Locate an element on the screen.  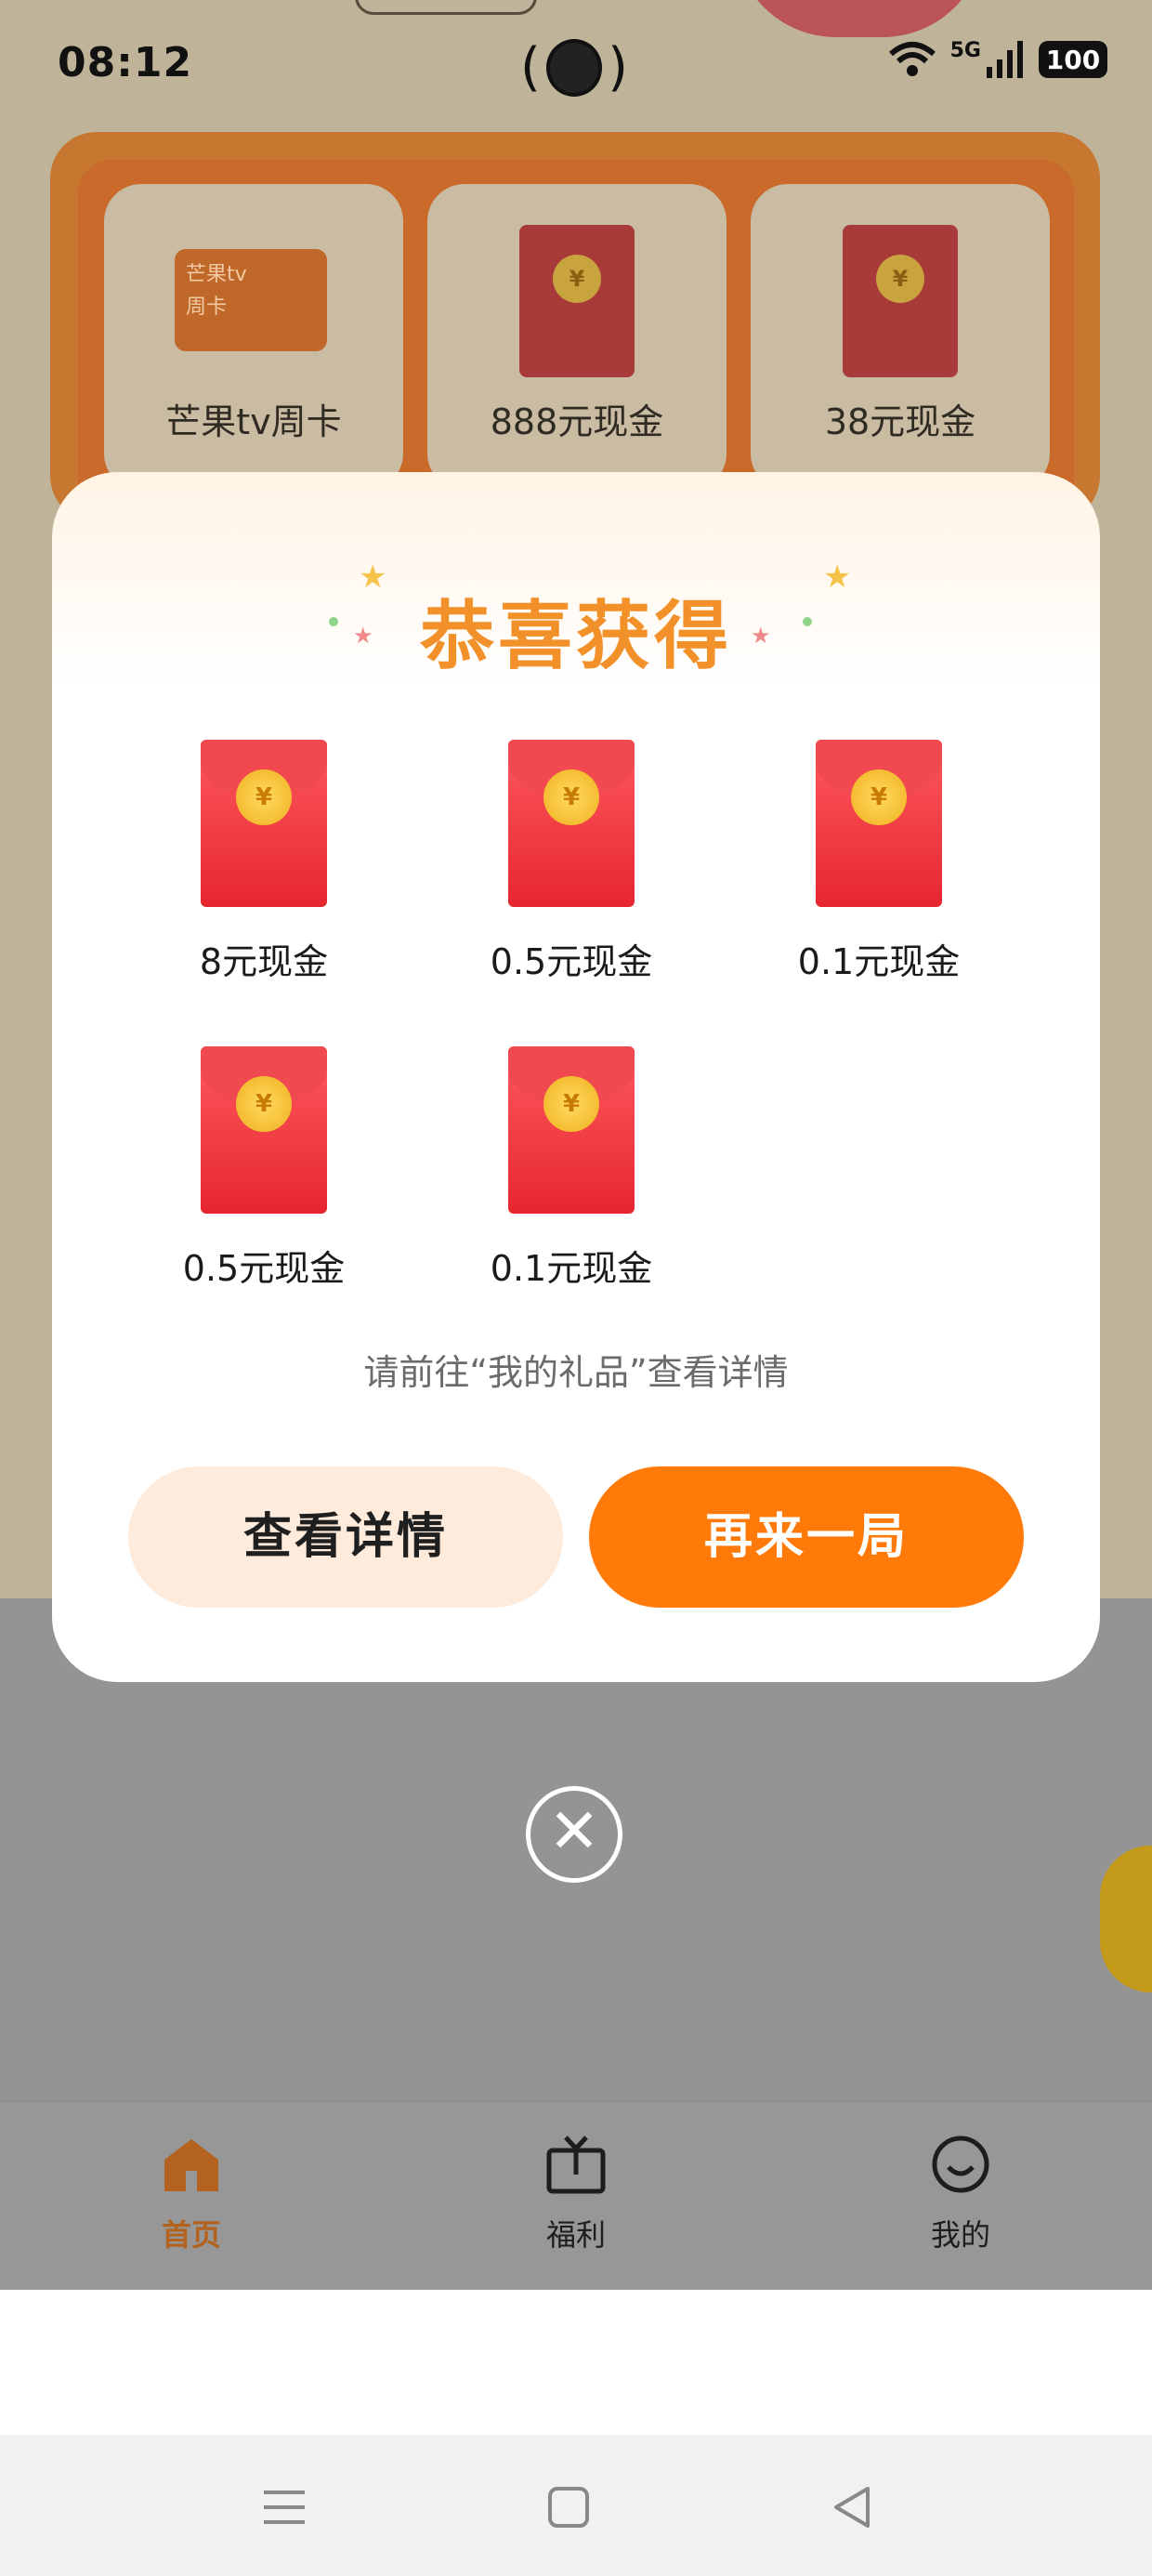
tv-icon is located at coordinates (576, 2165).